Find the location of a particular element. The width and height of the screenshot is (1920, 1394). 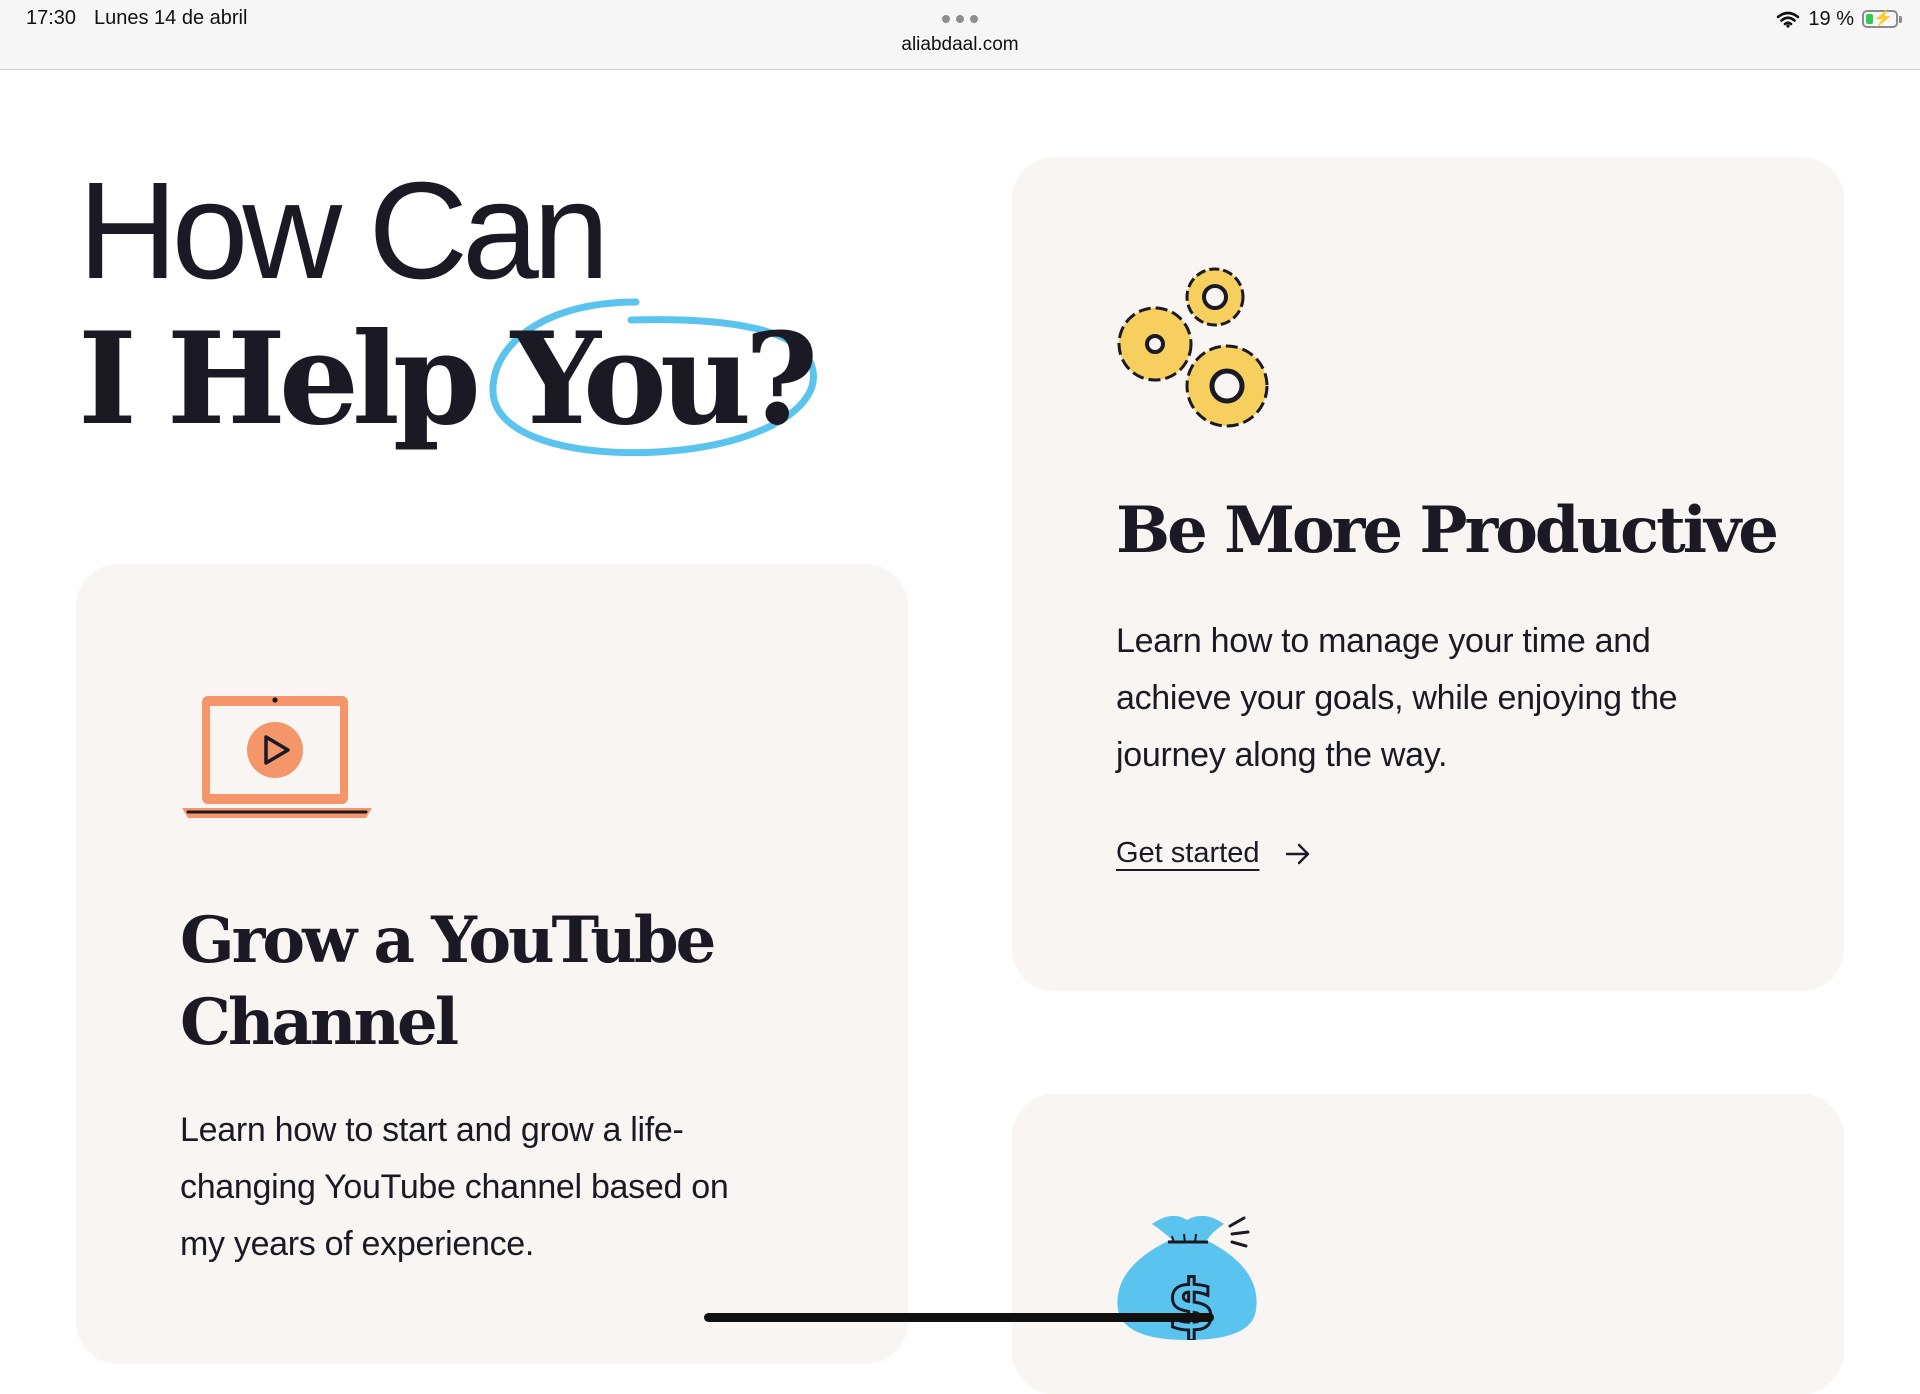

laptop-play-icon is located at coordinates (277, 757).